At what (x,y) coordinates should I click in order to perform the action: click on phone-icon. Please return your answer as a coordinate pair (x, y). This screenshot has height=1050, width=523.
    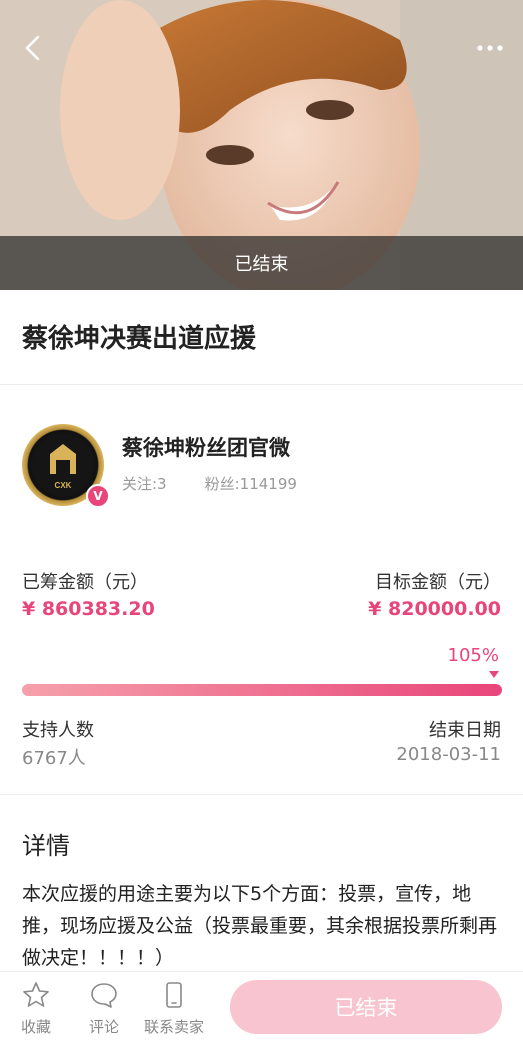
    Looking at the image, I should click on (174, 995).